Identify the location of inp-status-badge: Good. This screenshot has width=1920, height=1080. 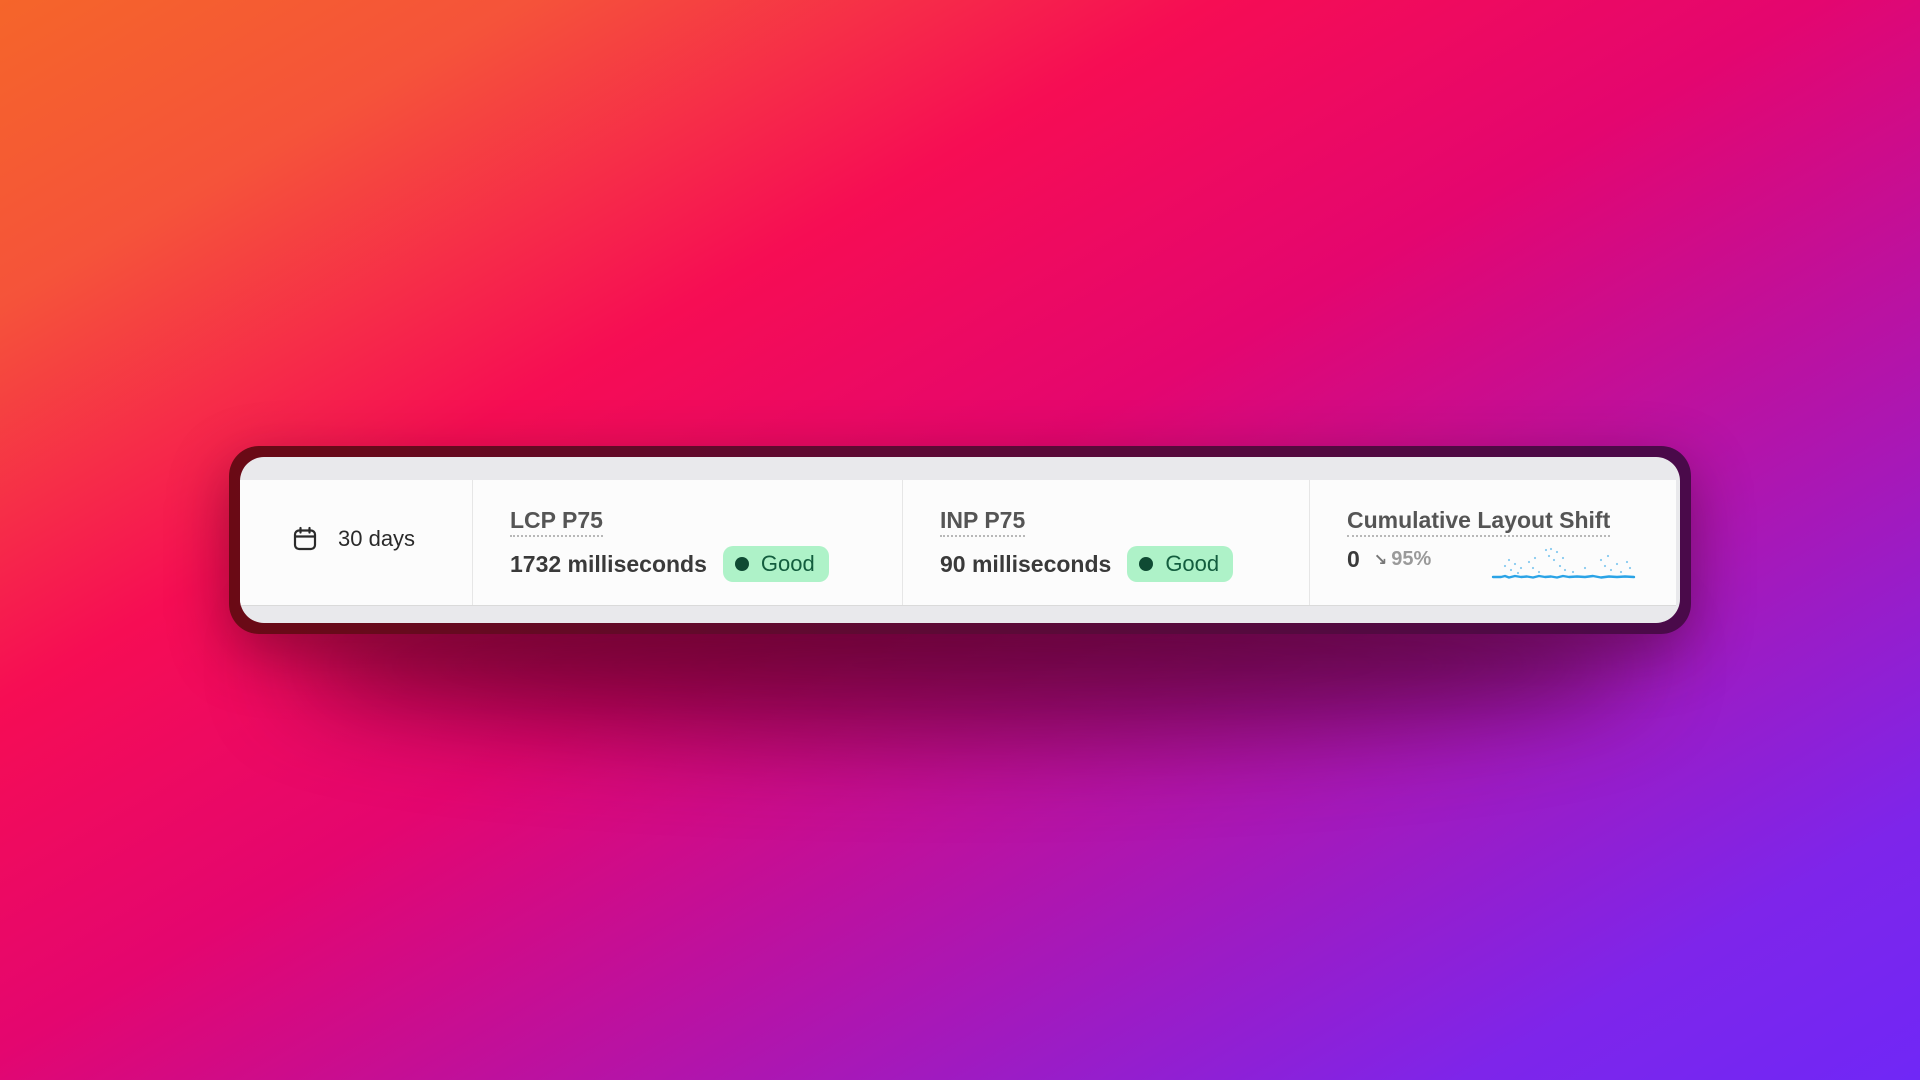
(1180, 564).